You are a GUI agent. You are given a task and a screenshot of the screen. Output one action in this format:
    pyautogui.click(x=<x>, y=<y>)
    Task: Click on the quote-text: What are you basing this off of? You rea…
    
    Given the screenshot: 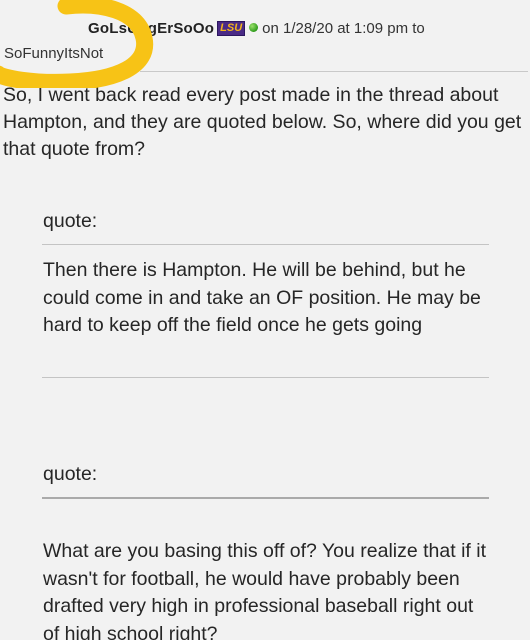 What is the action you would take?
    pyautogui.click(x=264, y=590)
    